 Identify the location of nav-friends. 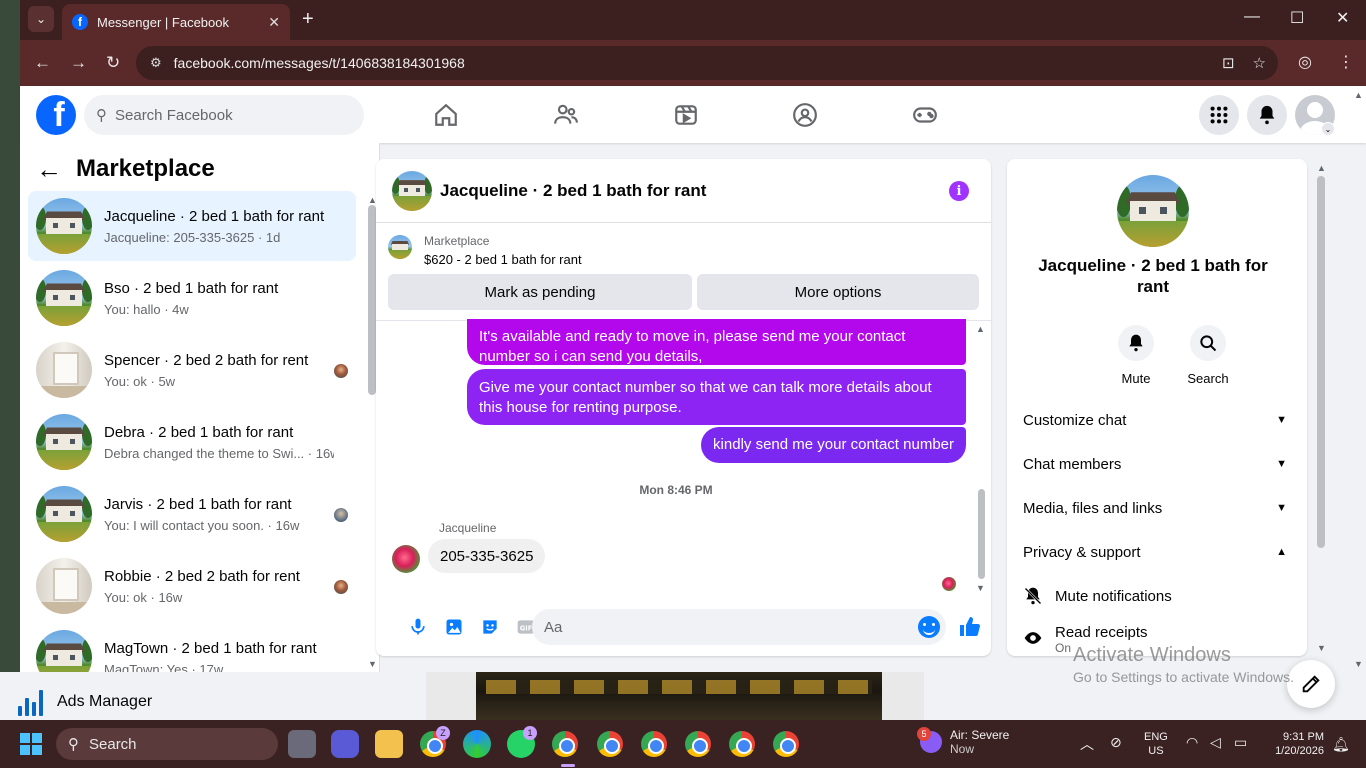
(566, 114).